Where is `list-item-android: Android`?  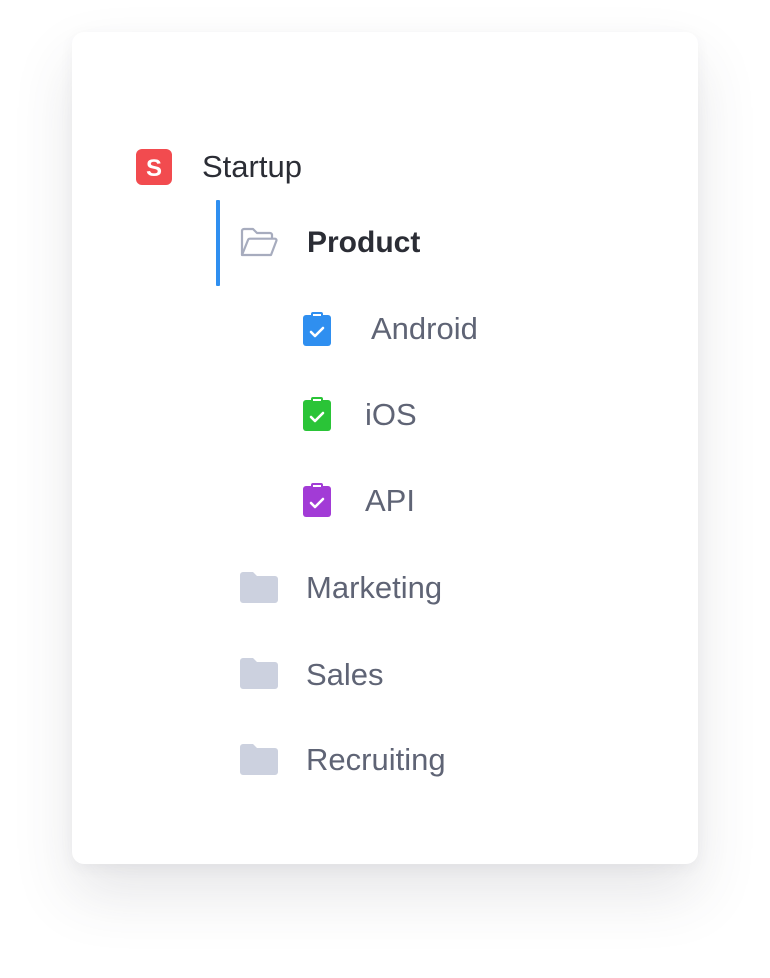
list-item-android: Android is located at coordinates (385, 329).